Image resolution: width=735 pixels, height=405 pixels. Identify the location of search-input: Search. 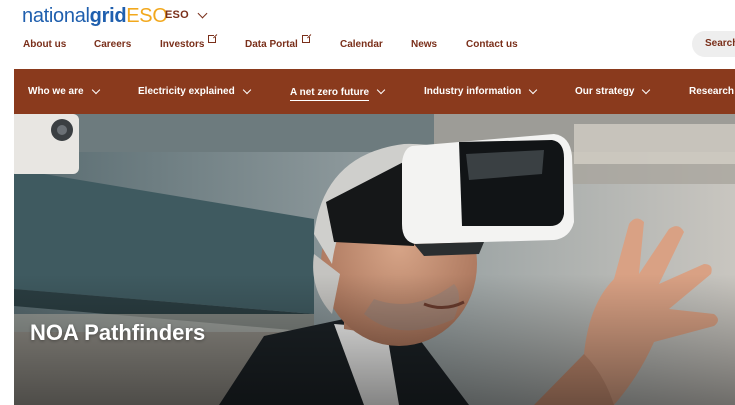
(713, 44).